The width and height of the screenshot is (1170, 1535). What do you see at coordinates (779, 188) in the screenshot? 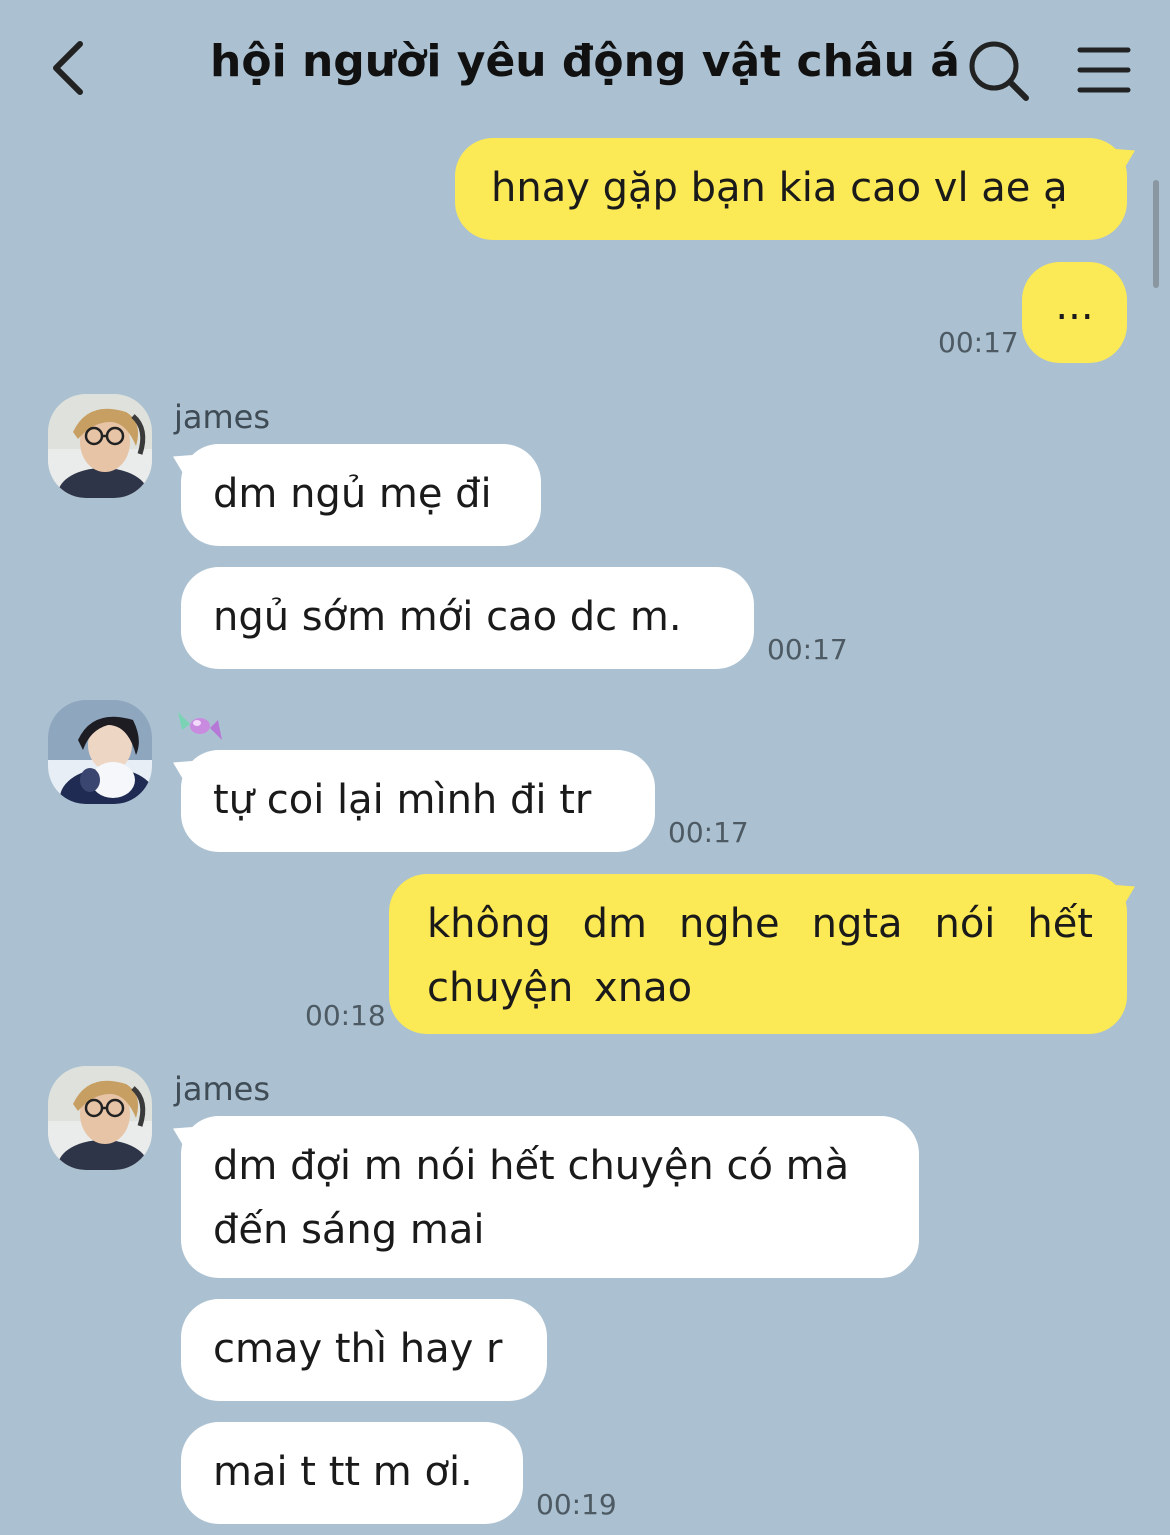
I see `message-text: hnay gặp bạn kia cao vl ae ạ` at bounding box center [779, 188].